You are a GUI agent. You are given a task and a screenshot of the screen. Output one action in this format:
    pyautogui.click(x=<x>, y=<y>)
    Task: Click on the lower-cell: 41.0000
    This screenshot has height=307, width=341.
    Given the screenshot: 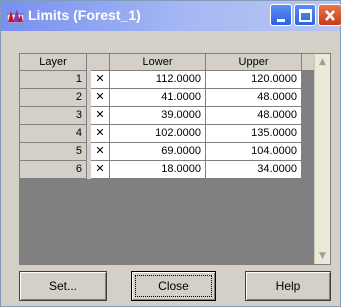 What is the action you would take?
    pyautogui.click(x=158, y=98)
    